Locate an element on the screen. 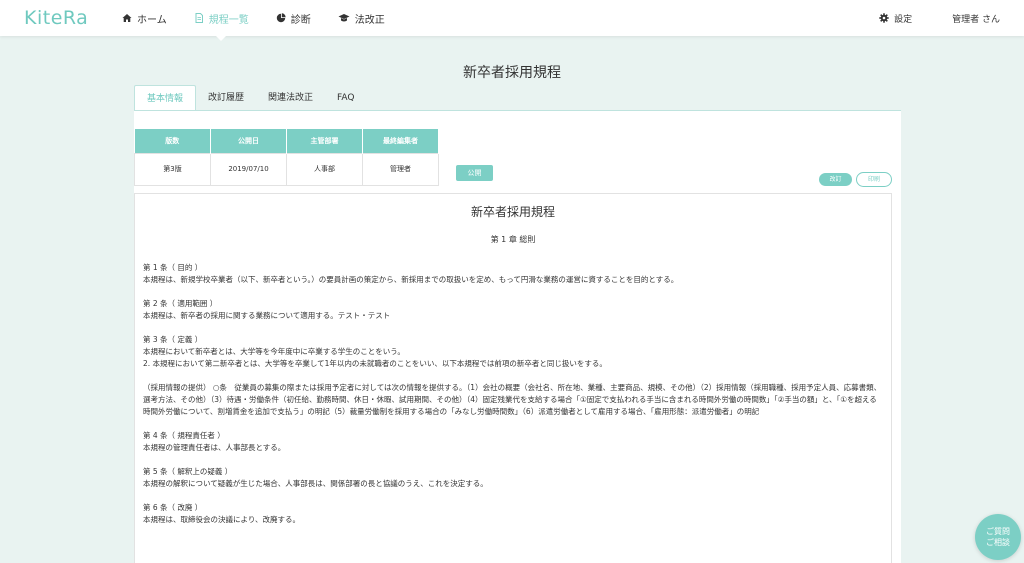  user-menu: 管理者 さん is located at coordinates (976, 18).